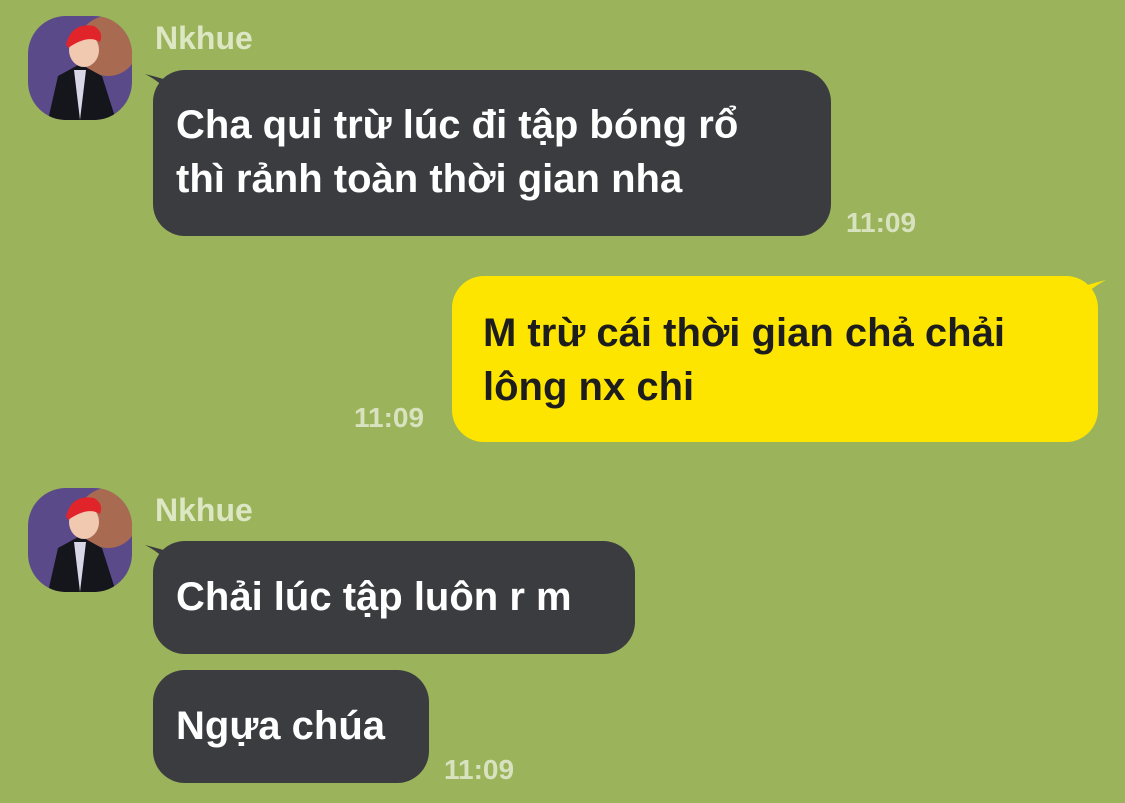 The height and width of the screenshot is (803, 1125). What do you see at coordinates (744, 333) in the screenshot?
I see `message-line: M trừ cái thời gian chả chải` at bounding box center [744, 333].